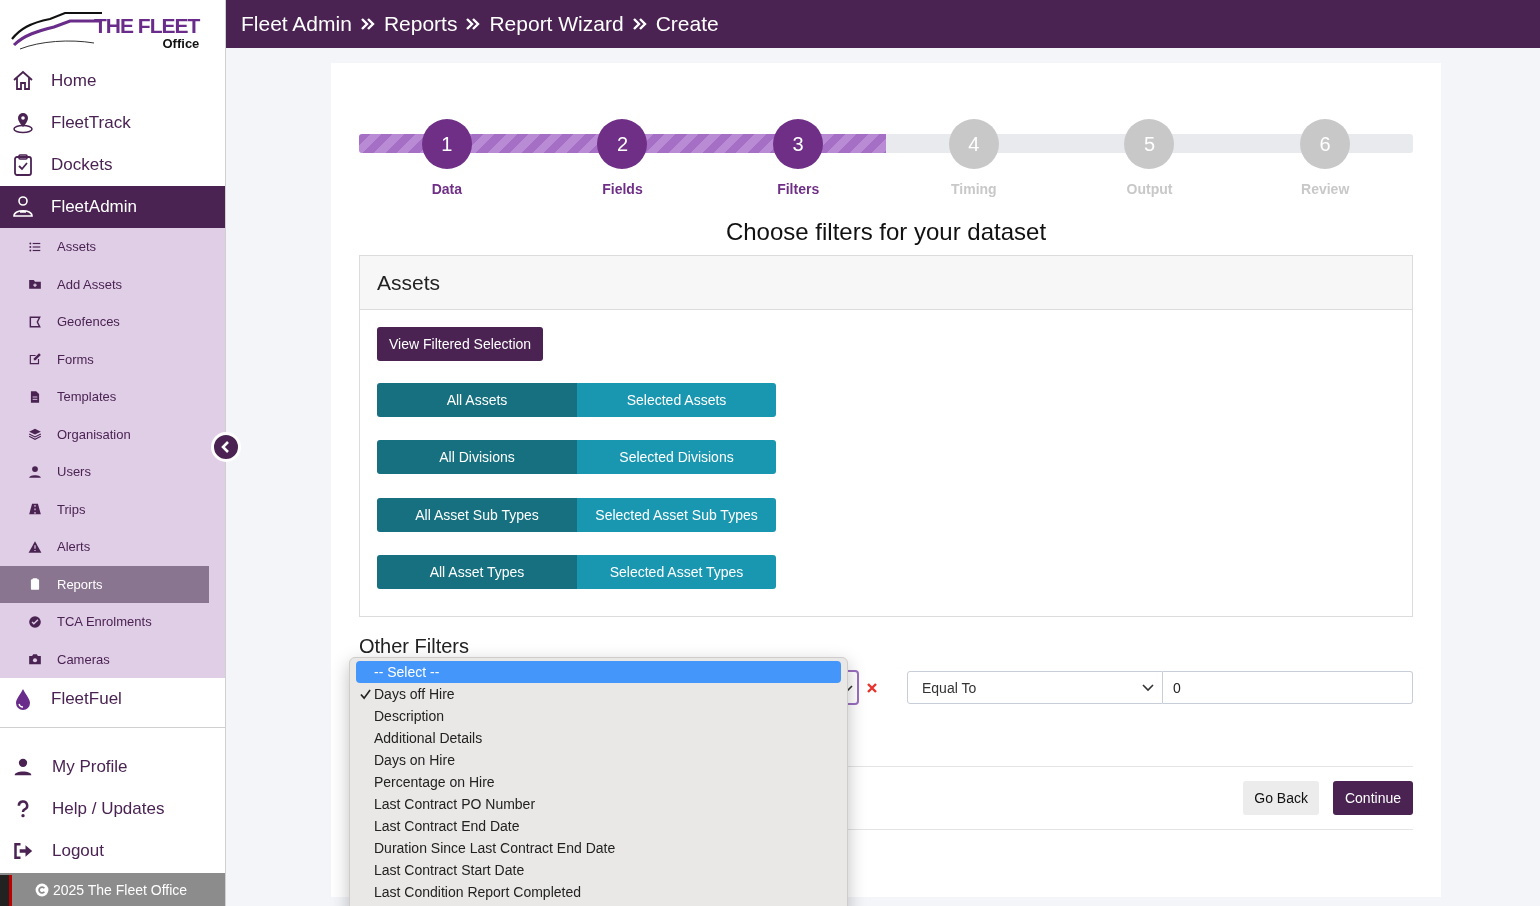 The width and height of the screenshot is (1540, 906). Describe the element at coordinates (112, 809) in the screenshot. I see `nav-item: Help / Updates` at that location.